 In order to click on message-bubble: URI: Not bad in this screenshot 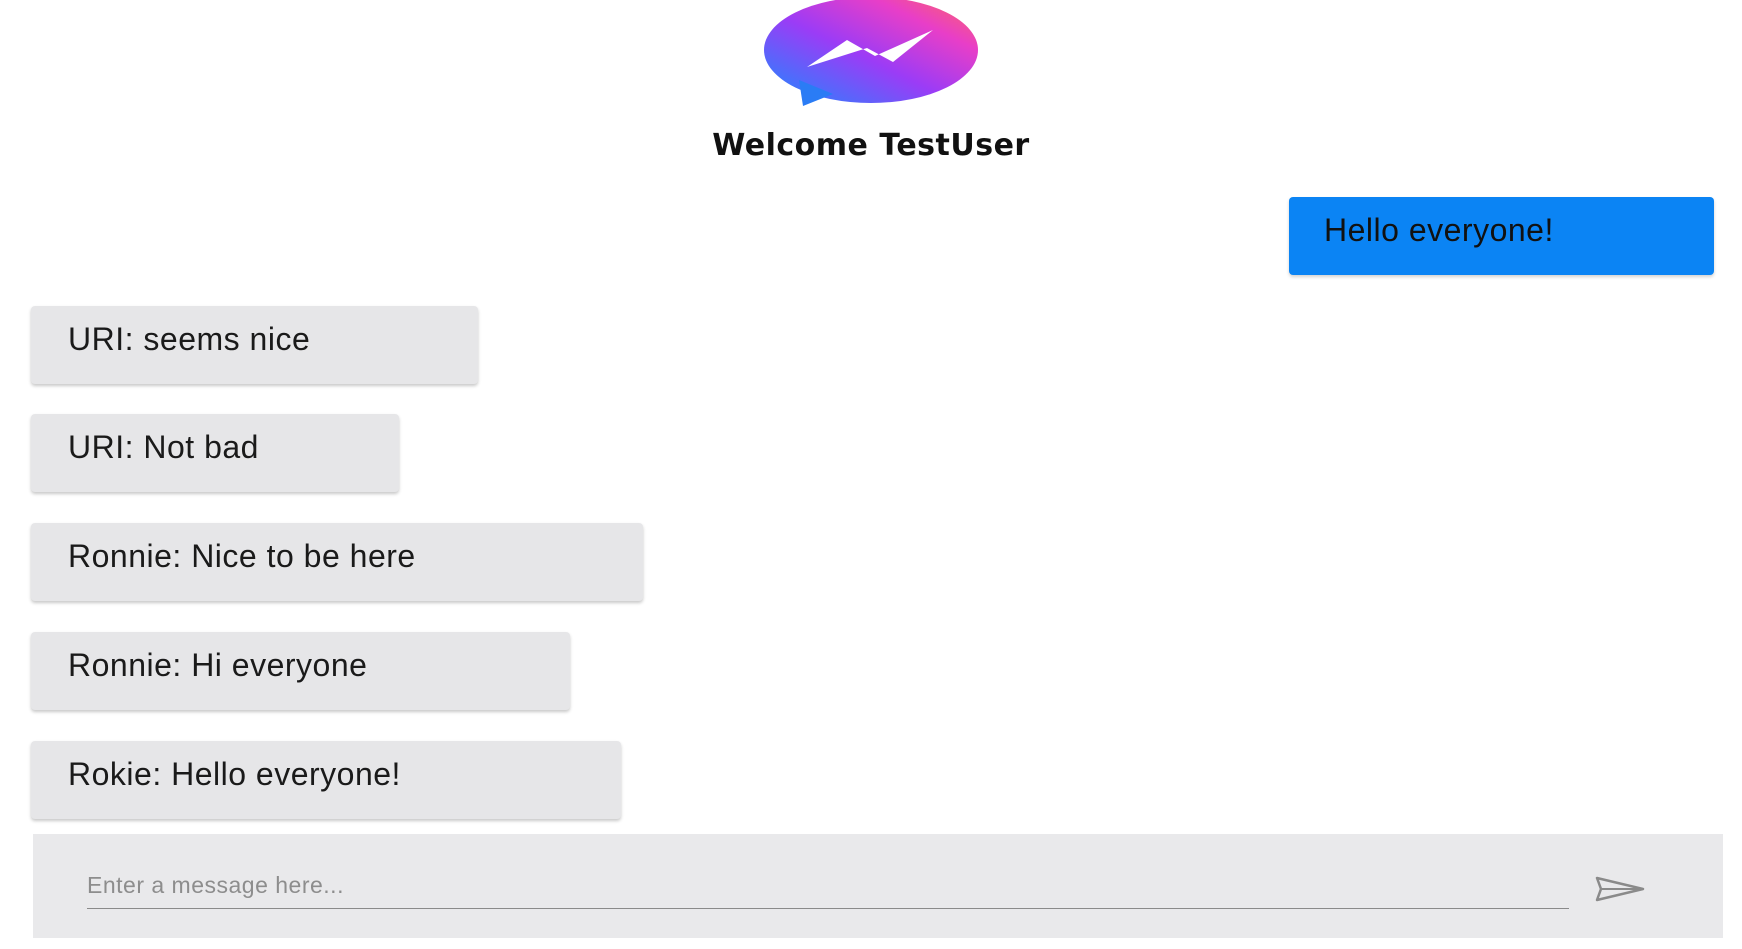, I will do `click(215, 453)`.